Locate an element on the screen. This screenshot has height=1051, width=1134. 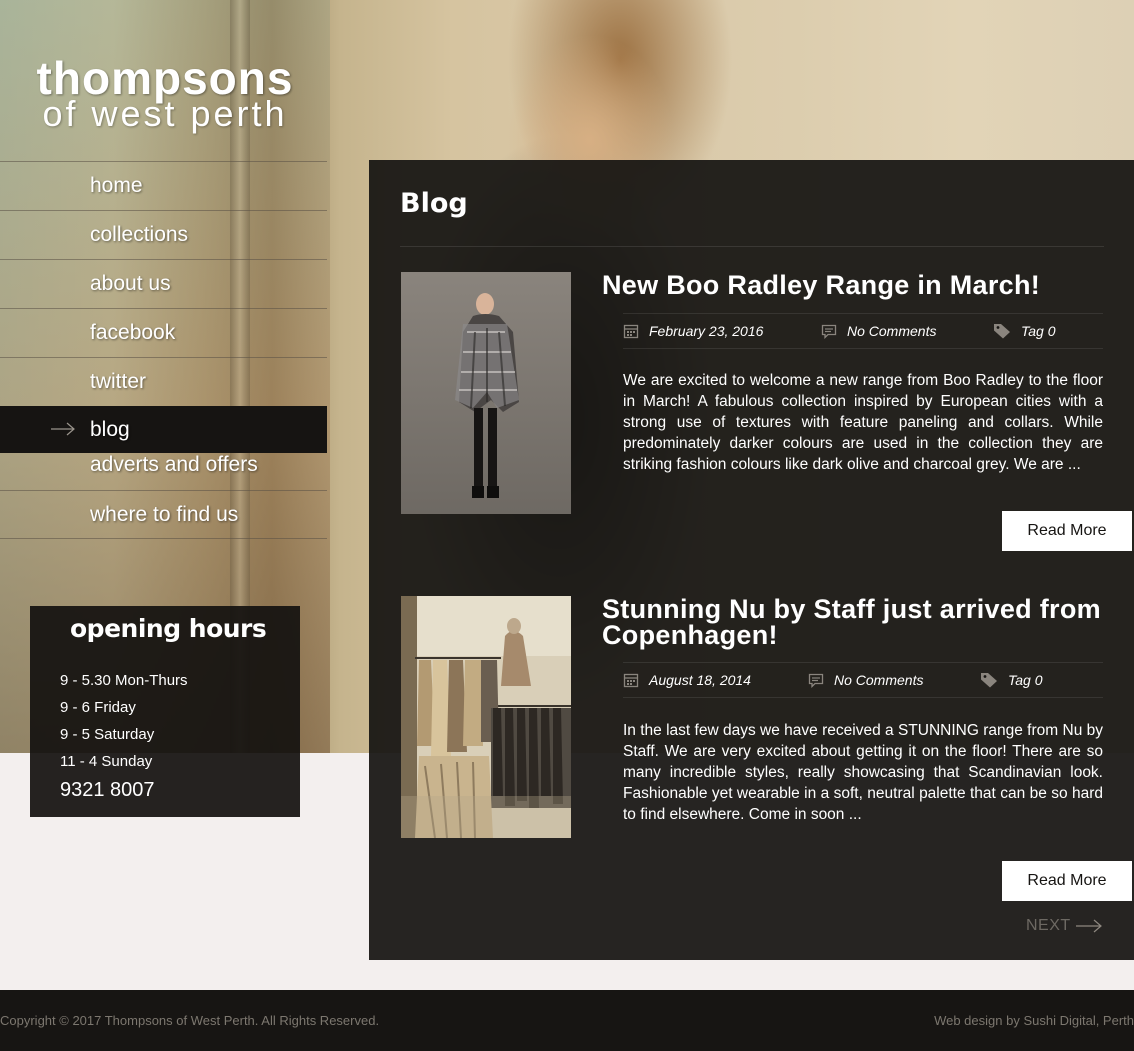
post-date-text: August 18, 2014 is located at coordinates (700, 680).